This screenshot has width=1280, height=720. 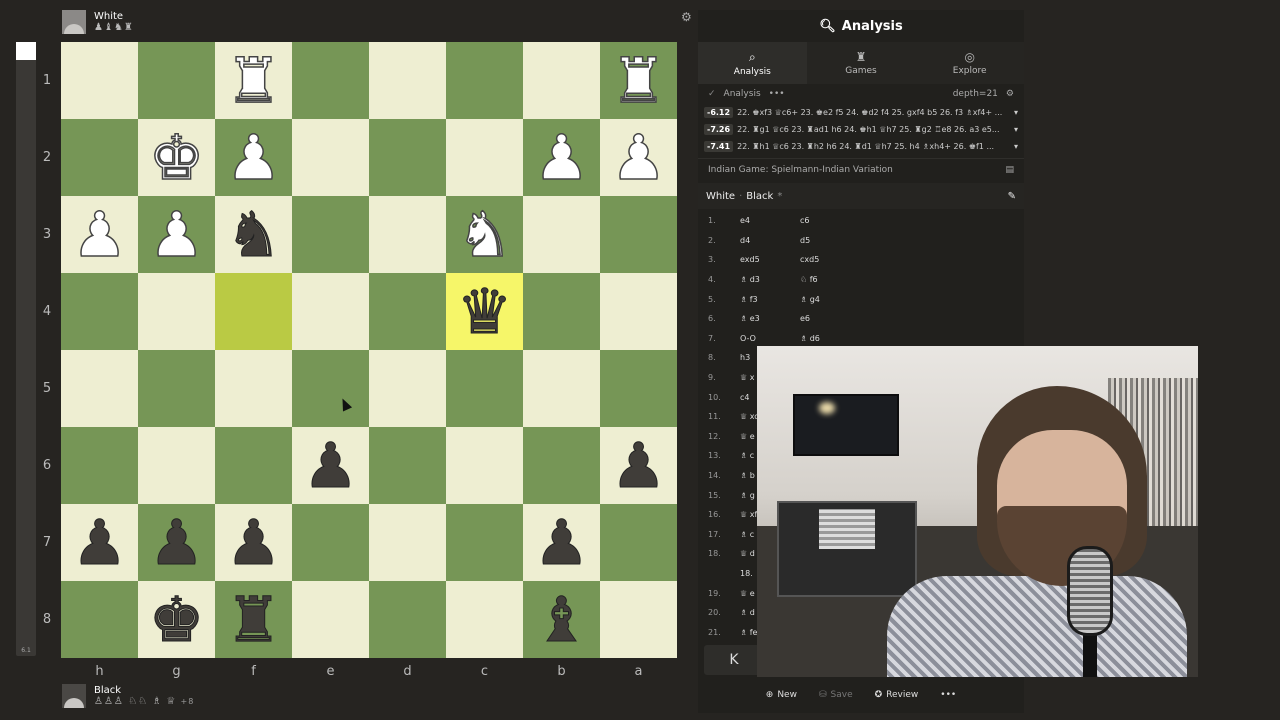 I want to click on board-square-a5, so click(x=638, y=388).